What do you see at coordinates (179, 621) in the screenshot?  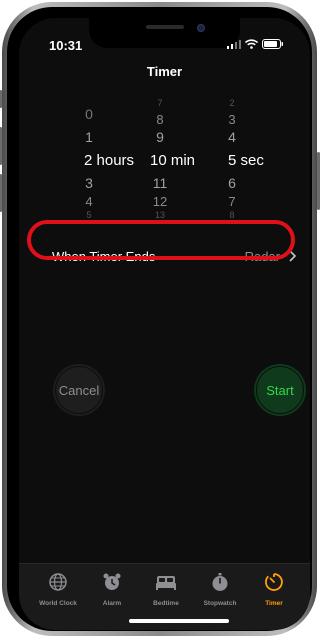 I see `home-indicator` at bounding box center [179, 621].